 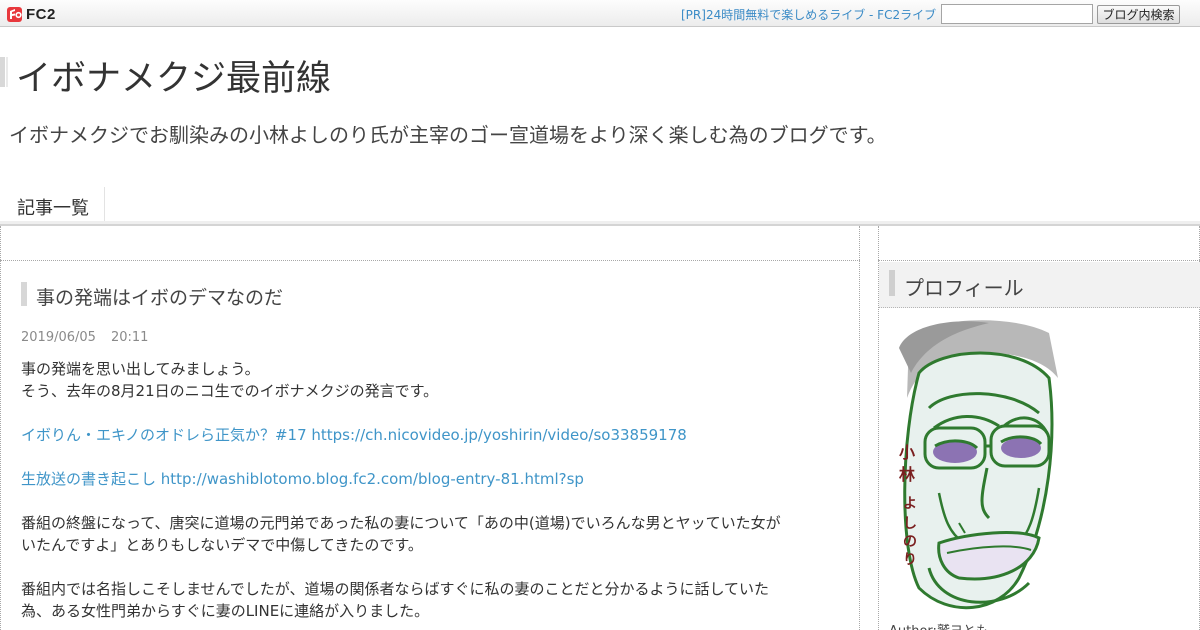 What do you see at coordinates (907, 474) in the screenshot?
I see `svg-text: 林` at bounding box center [907, 474].